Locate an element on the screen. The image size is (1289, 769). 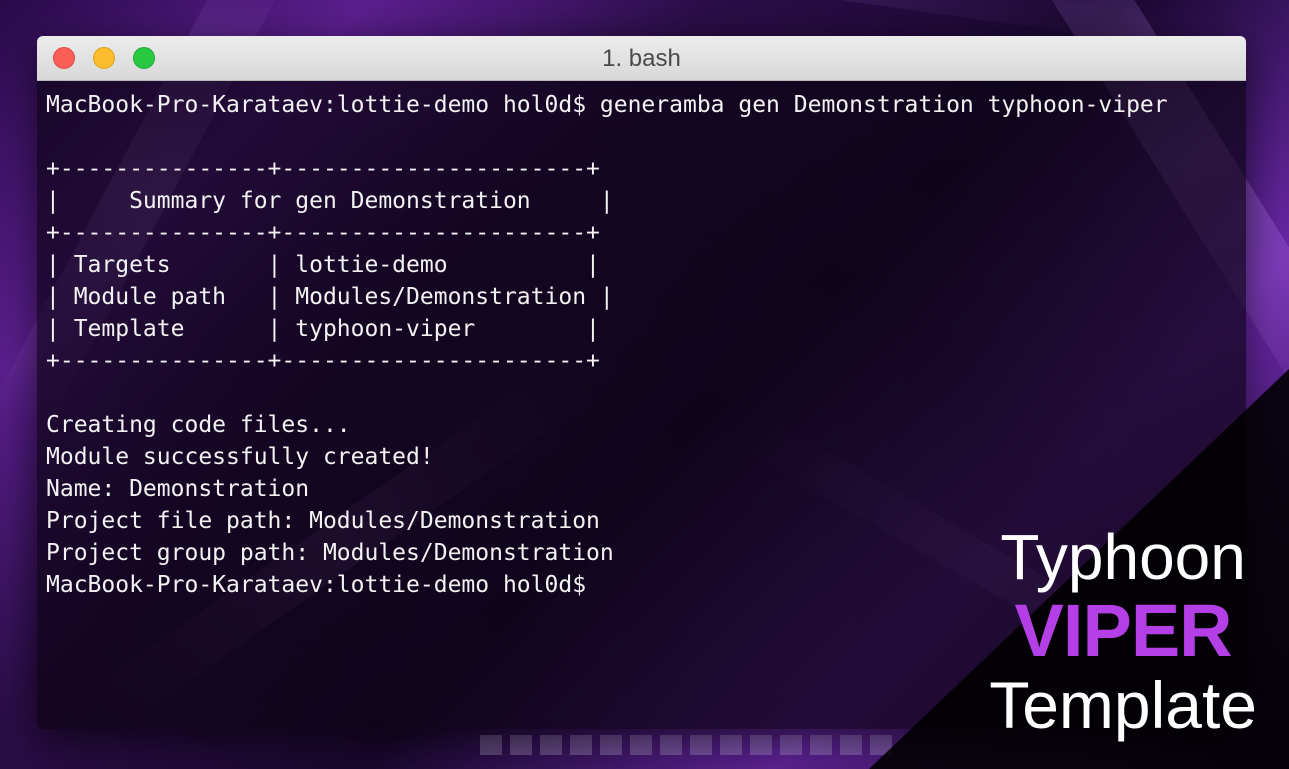
brand-line-typhoon: Typhoon is located at coordinates (1123, 557).